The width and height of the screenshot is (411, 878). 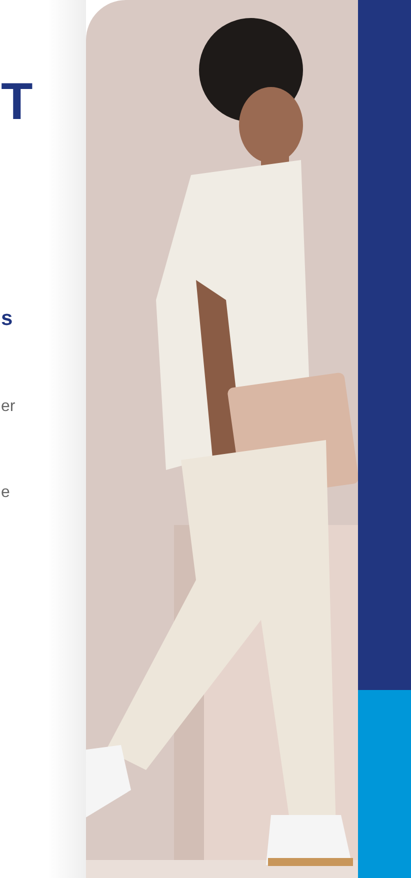 What do you see at coordinates (17, 102) in the screenshot?
I see `heading: T` at bounding box center [17, 102].